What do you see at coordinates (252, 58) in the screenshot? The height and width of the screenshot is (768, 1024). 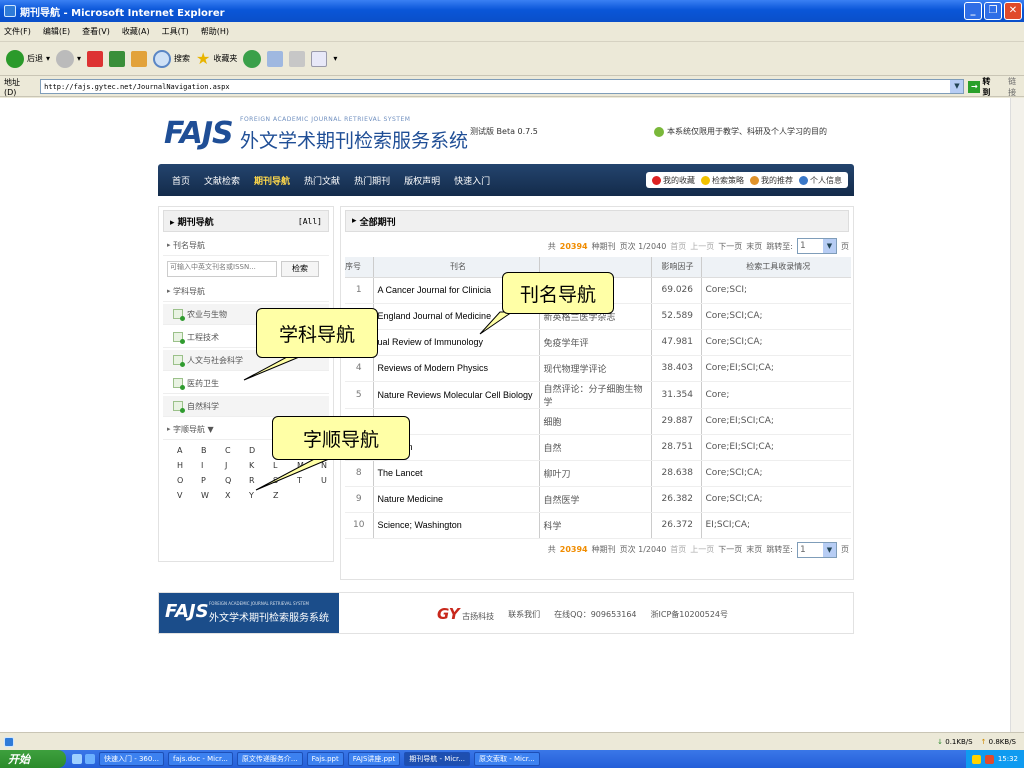 I see `history-icon` at bounding box center [252, 58].